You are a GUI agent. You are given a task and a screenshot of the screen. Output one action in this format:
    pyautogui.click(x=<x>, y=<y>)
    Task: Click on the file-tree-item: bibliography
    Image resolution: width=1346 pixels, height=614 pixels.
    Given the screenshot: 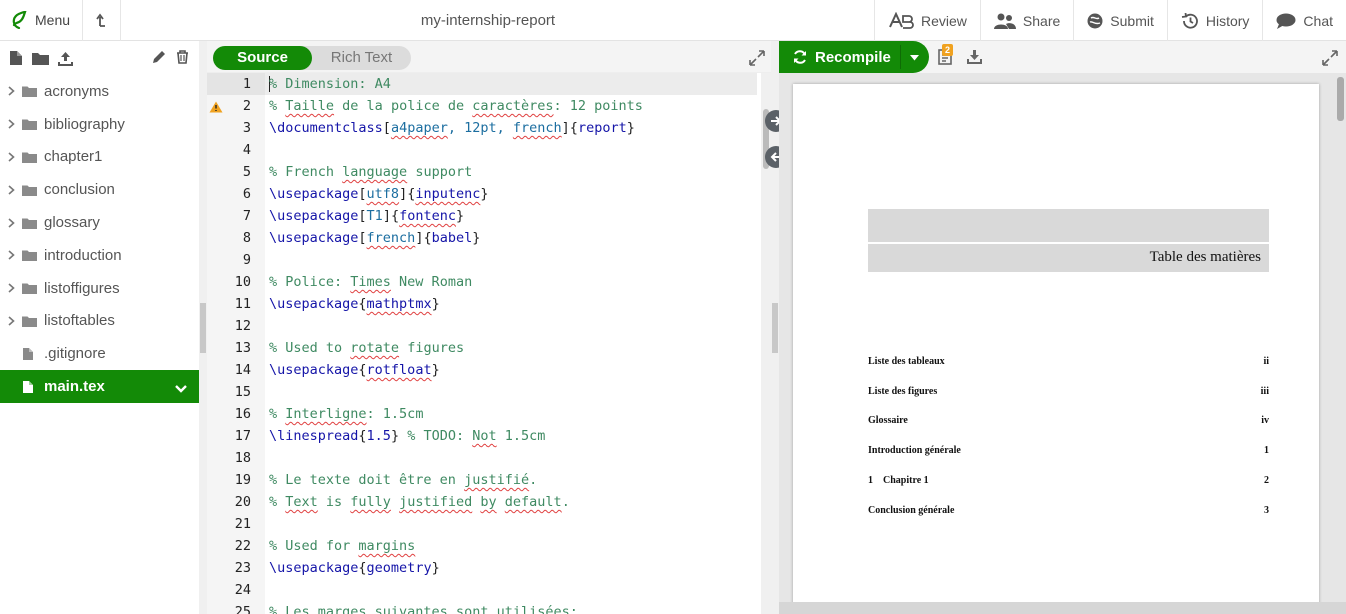 What is the action you would take?
    pyautogui.click(x=99, y=124)
    